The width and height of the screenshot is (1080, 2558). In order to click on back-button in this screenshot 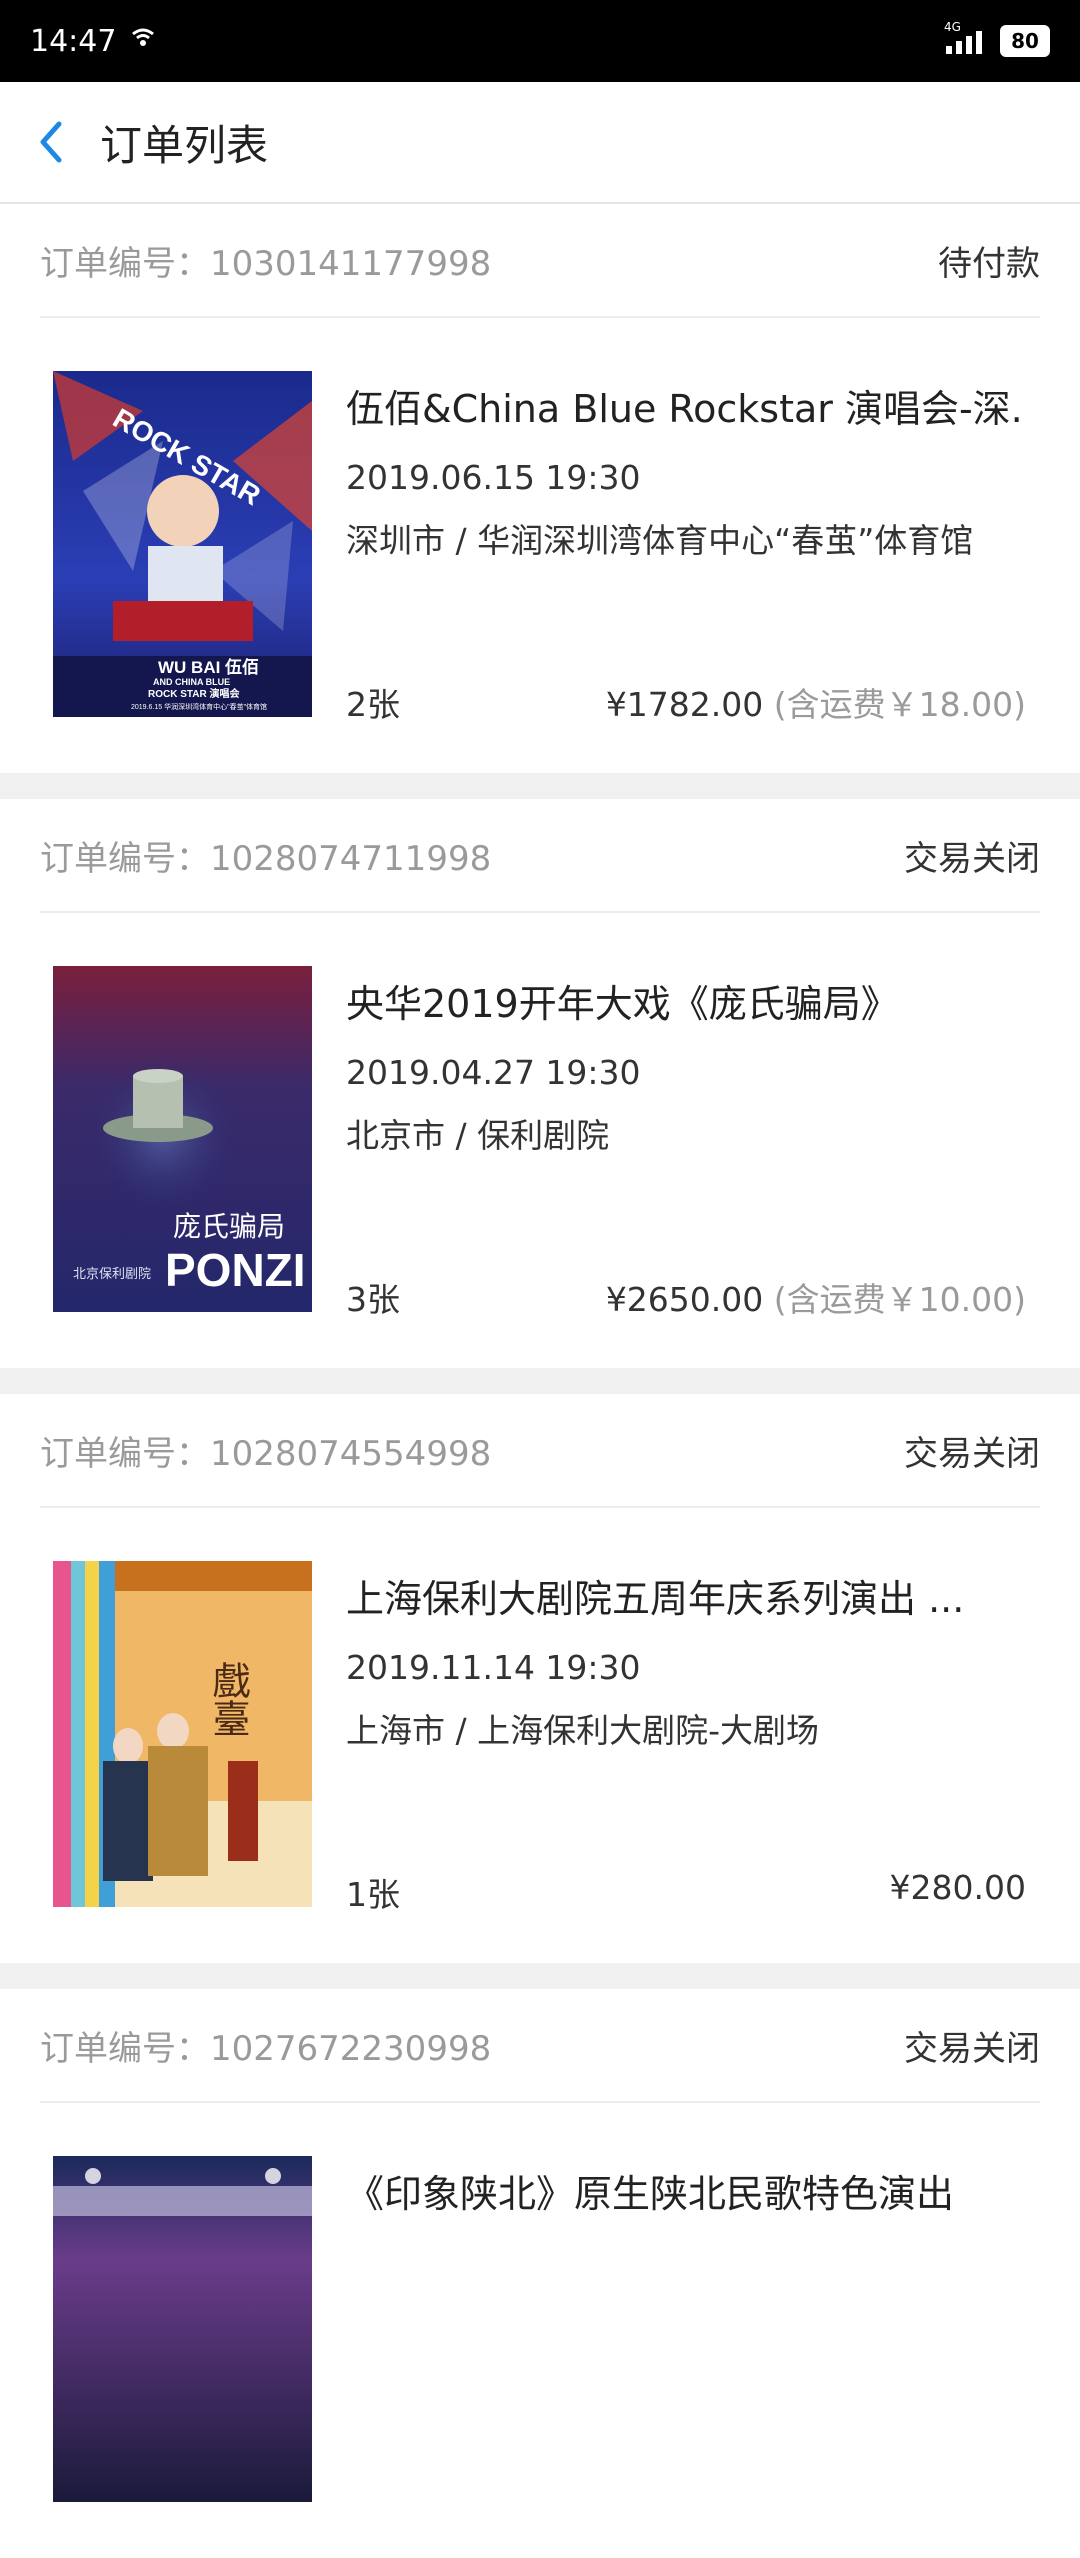, I will do `click(50, 142)`.